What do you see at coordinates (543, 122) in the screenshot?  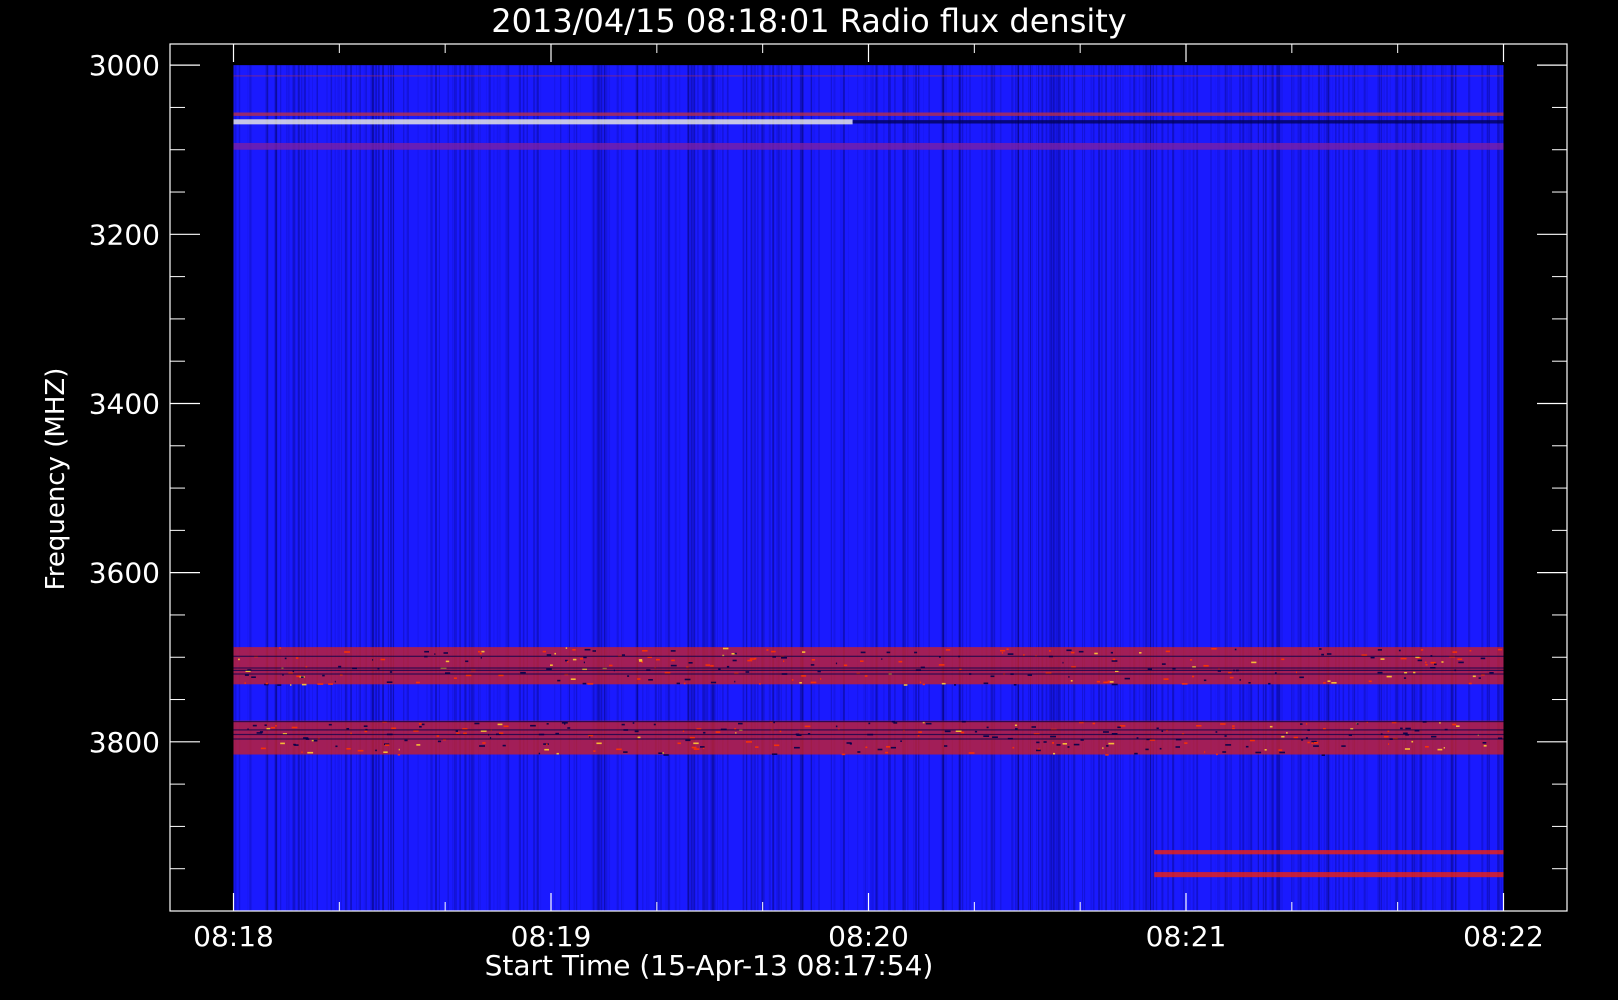 I see `frequency-band` at bounding box center [543, 122].